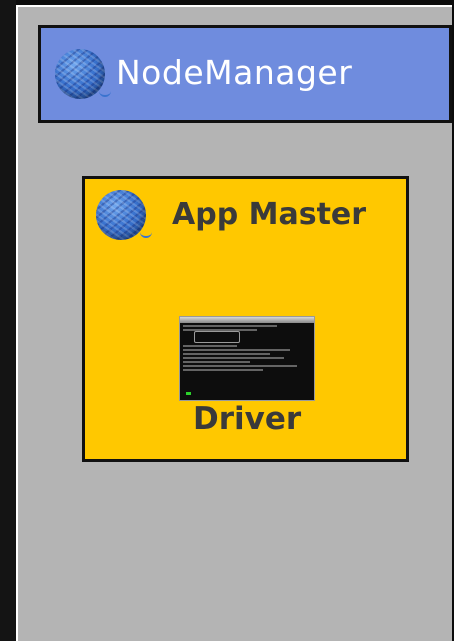 The image size is (454, 641). What do you see at coordinates (188, 393) in the screenshot?
I see `cursor-icon` at bounding box center [188, 393].